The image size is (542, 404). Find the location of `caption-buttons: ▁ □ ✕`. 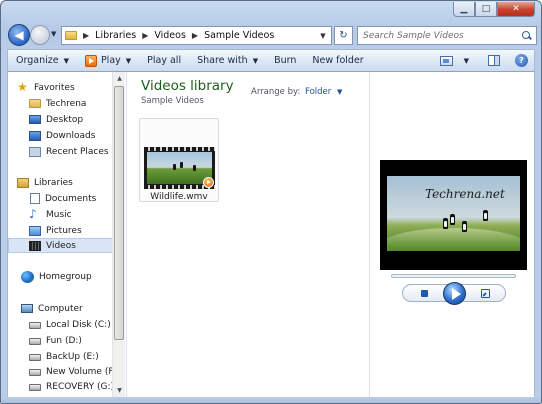

caption-buttons: ▁ □ ✕ is located at coordinates (494, 9).